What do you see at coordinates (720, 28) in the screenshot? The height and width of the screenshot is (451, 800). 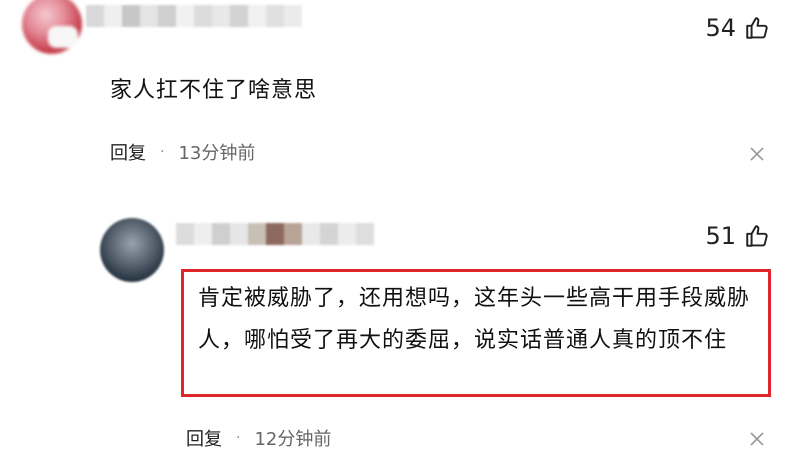 I see `like-count: 54` at bounding box center [720, 28].